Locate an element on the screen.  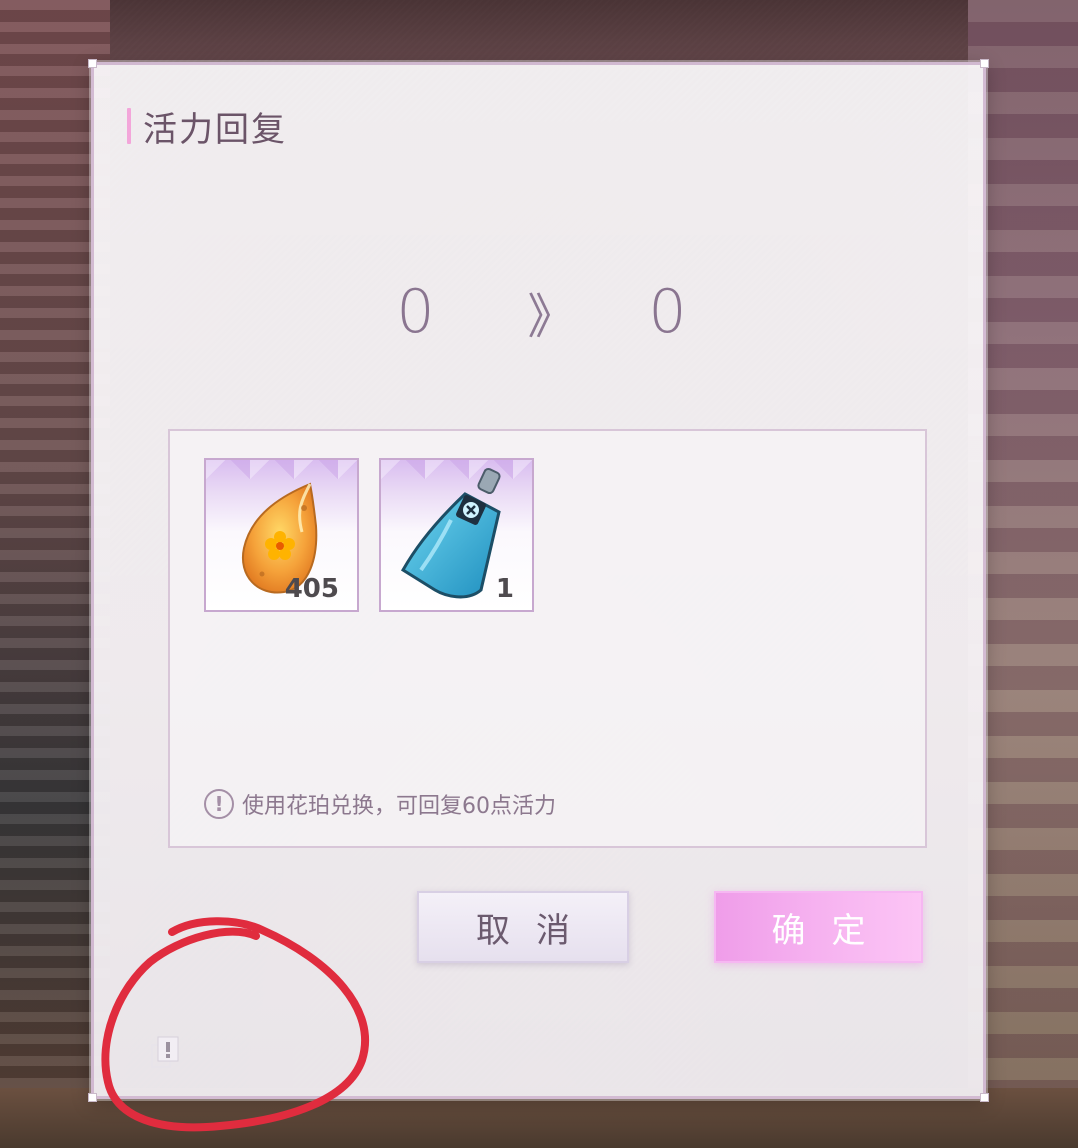
vitality-current: 0 is located at coordinates (415, 312).